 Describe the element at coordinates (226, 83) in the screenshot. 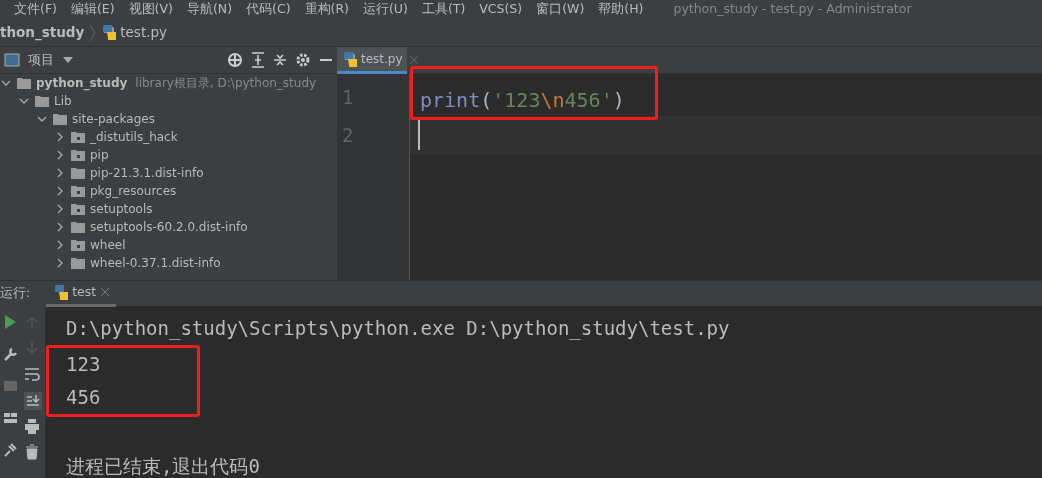

I see `tree-item-note: library根目录, D:\python_study` at that location.